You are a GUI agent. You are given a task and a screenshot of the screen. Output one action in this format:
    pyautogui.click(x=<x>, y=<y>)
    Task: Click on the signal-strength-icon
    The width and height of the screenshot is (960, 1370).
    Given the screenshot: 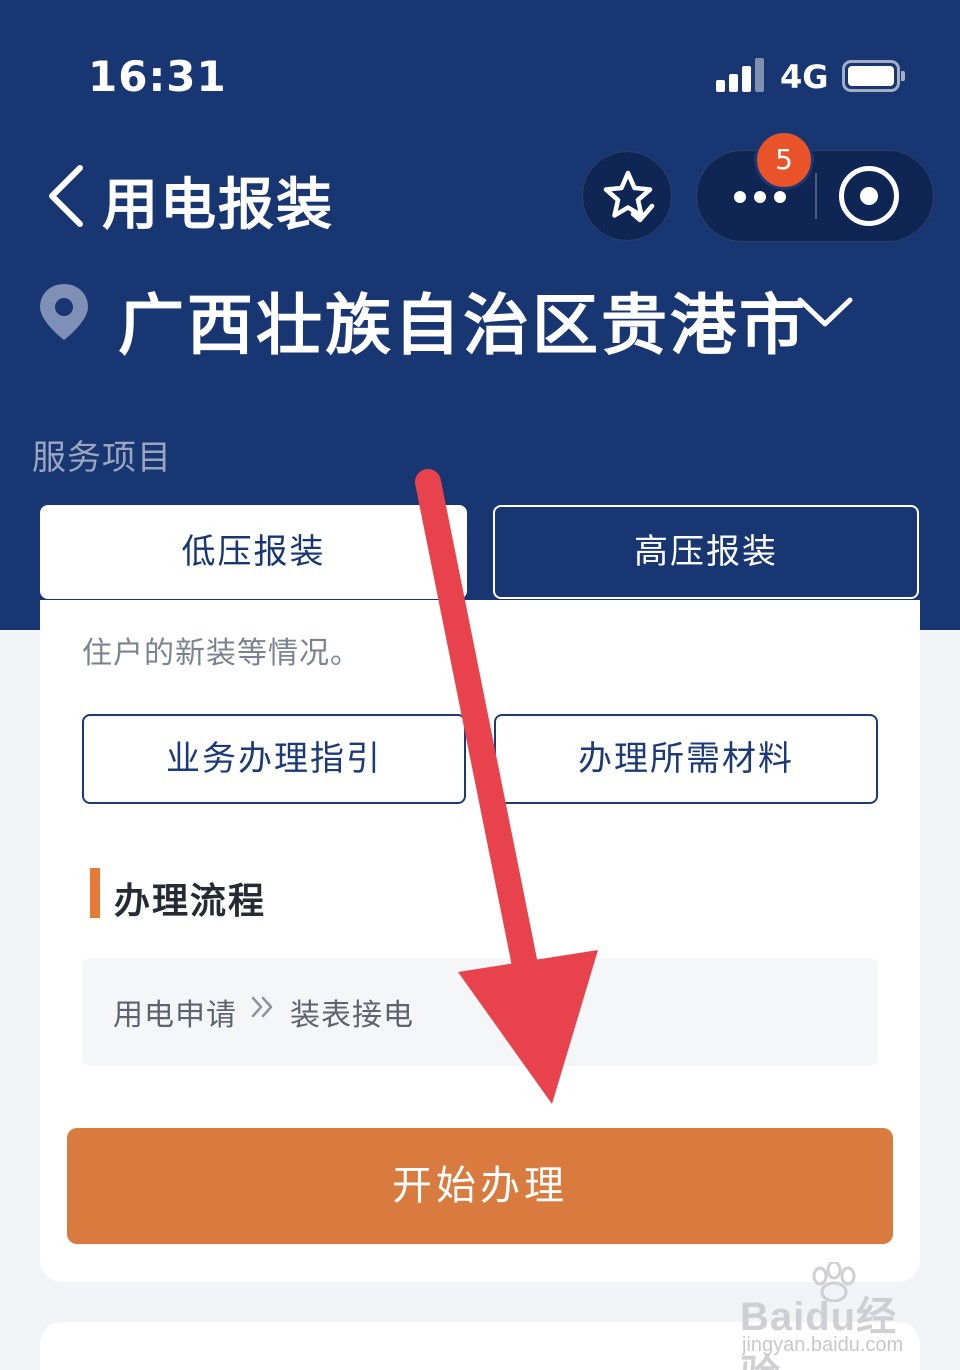 What is the action you would take?
    pyautogui.click(x=742, y=75)
    